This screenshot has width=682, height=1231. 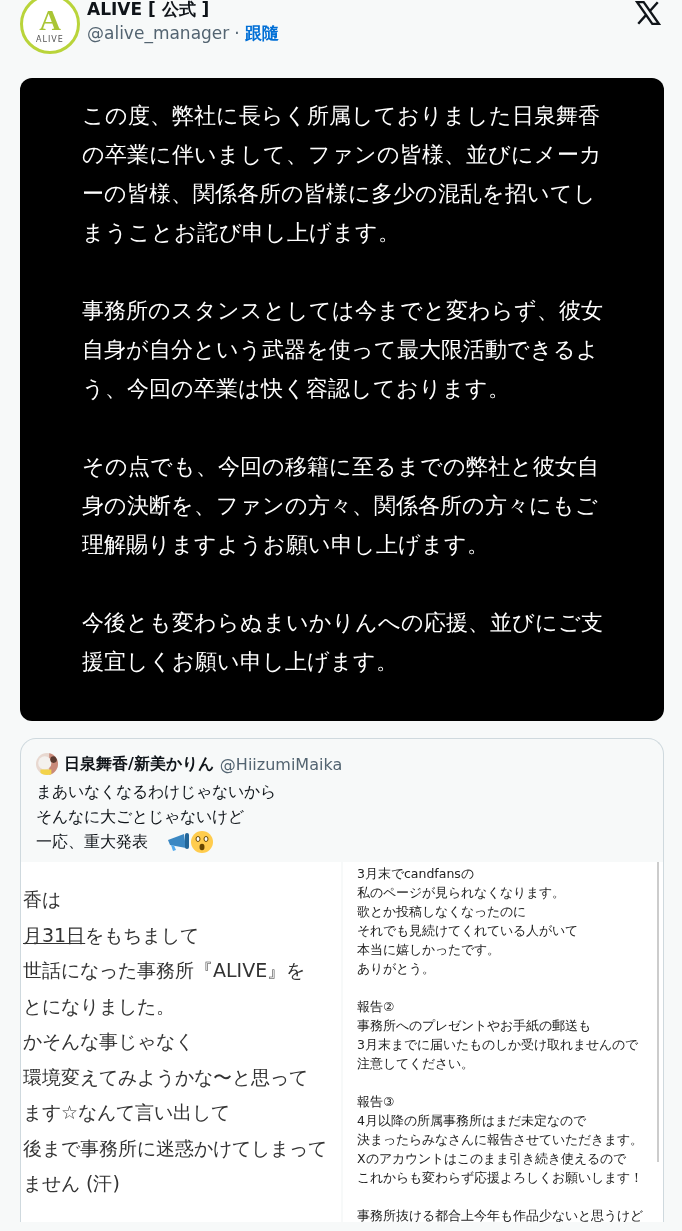 What do you see at coordinates (178, 841) in the screenshot?
I see `megaphone-icon` at bounding box center [178, 841].